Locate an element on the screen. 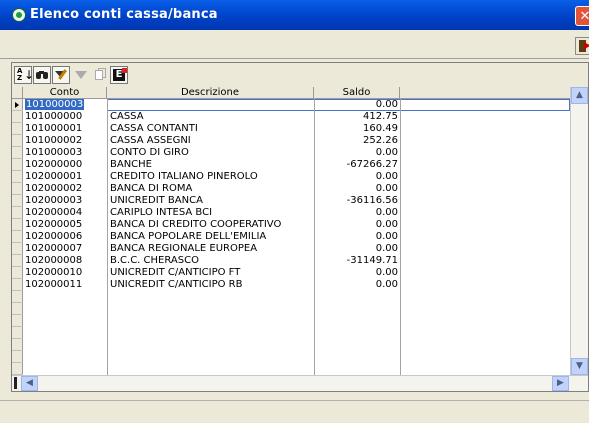 The width and height of the screenshot is (589, 423). cell-descrizione: CREDITO ITALIANO PINEROLO is located at coordinates (210, 177).